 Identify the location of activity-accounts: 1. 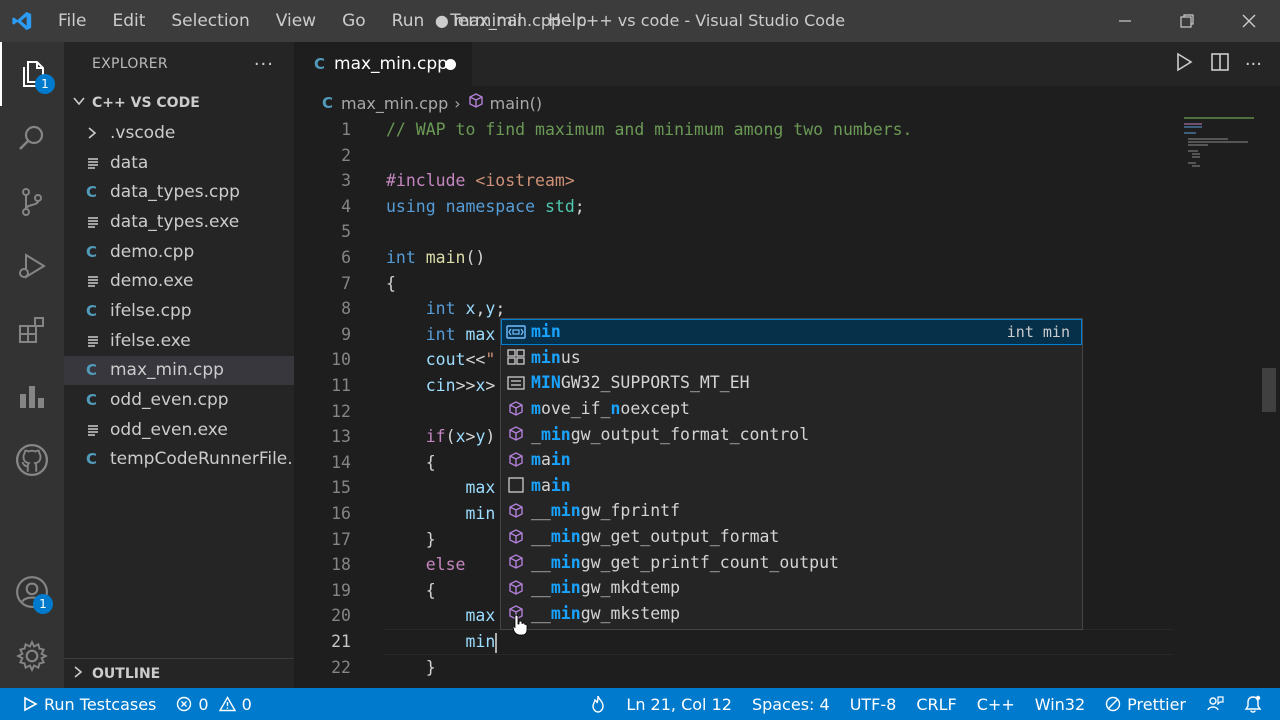
(32, 592).